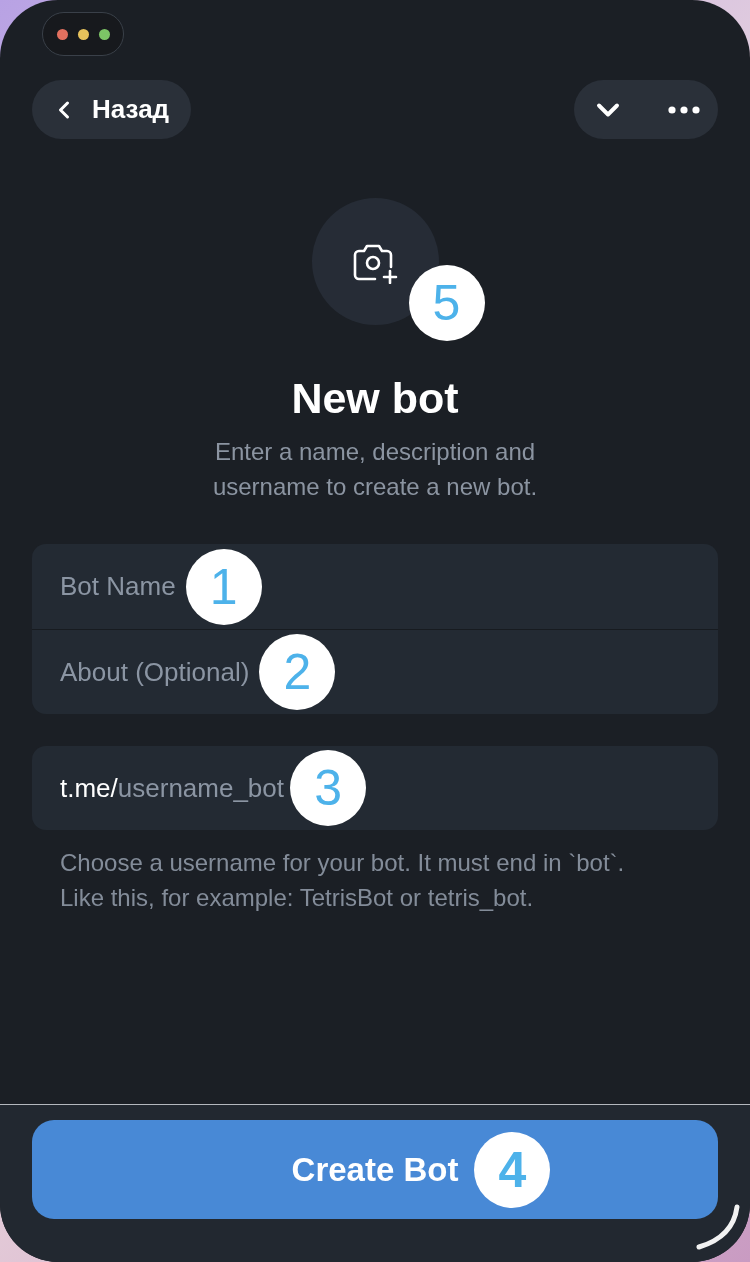  What do you see at coordinates (446, 303) in the screenshot?
I see `number-callout: 5` at bounding box center [446, 303].